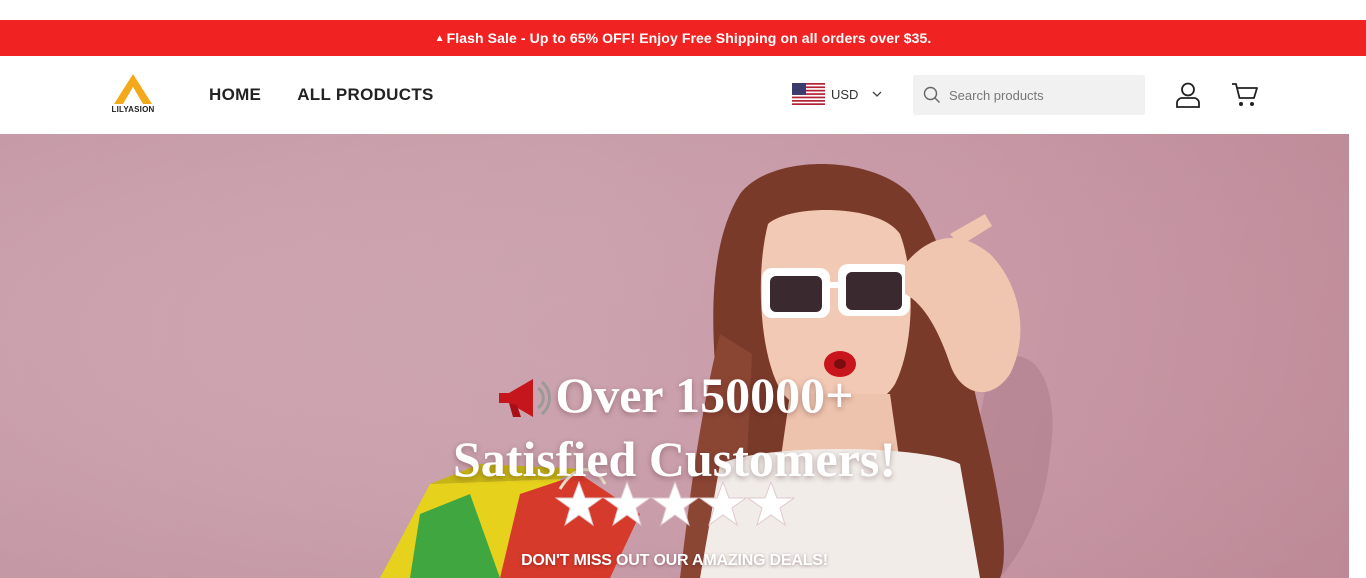  What do you see at coordinates (365, 95) in the screenshot?
I see `nav-all-products: ALL PRODUCTS` at bounding box center [365, 95].